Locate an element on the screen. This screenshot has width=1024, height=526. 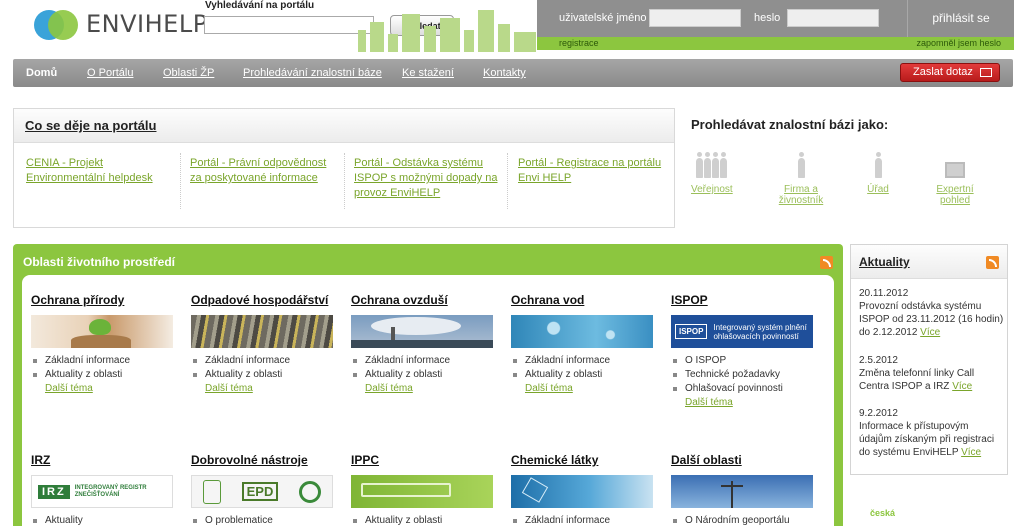
tile-link: Technické požadavky is located at coordinates (743, 375).